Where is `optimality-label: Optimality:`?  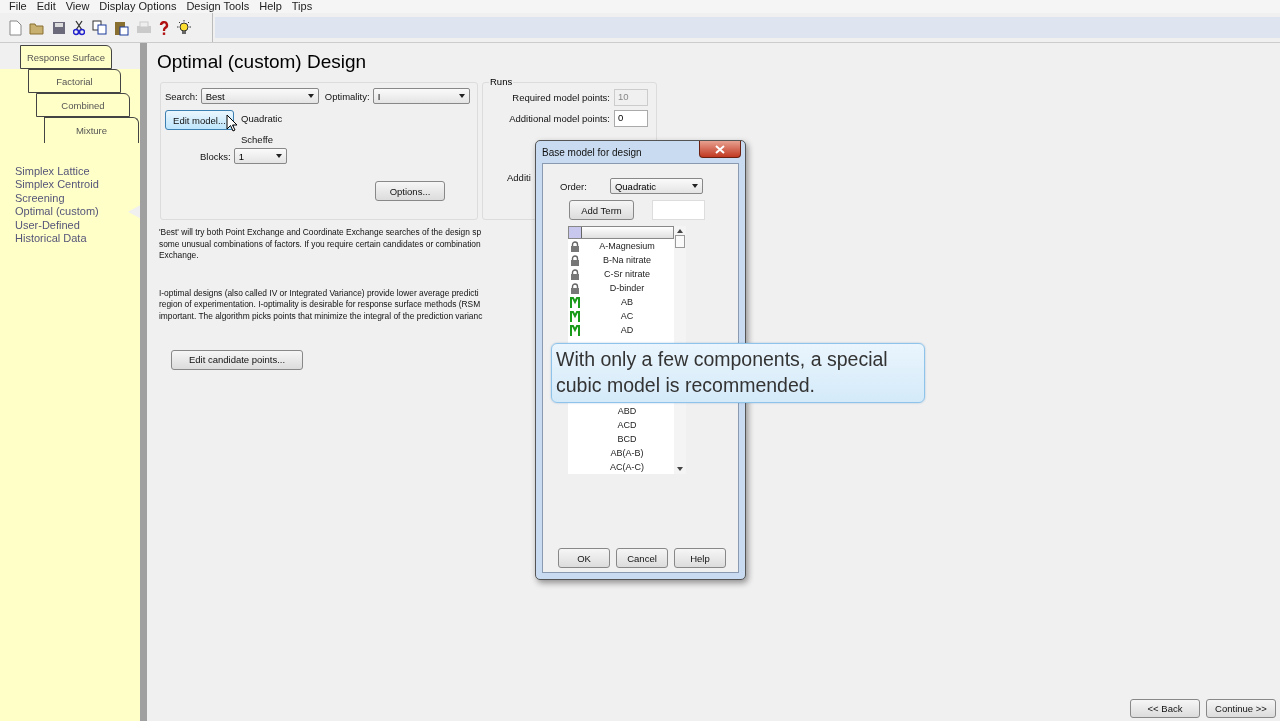 optimality-label: Optimality: is located at coordinates (347, 96).